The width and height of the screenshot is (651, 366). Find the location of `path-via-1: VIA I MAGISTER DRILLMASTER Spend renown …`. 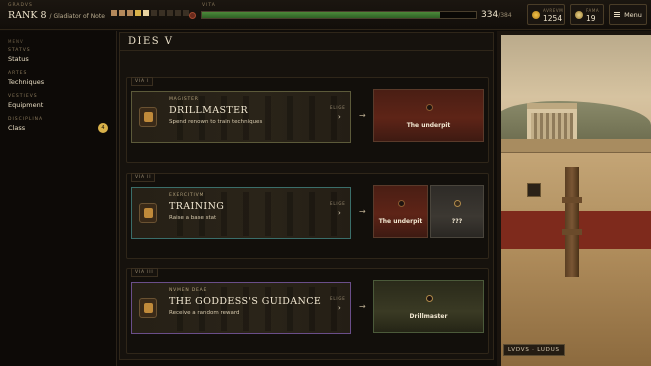

path-via-1: VIA I MAGISTER DRILLMASTER Spend renown … is located at coordinates (307, 120).